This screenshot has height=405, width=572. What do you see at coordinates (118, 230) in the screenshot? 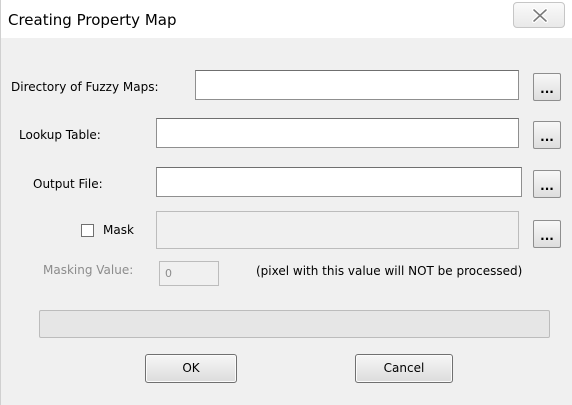
I see `mask-label: Mask` at bounding box center [118, 230].